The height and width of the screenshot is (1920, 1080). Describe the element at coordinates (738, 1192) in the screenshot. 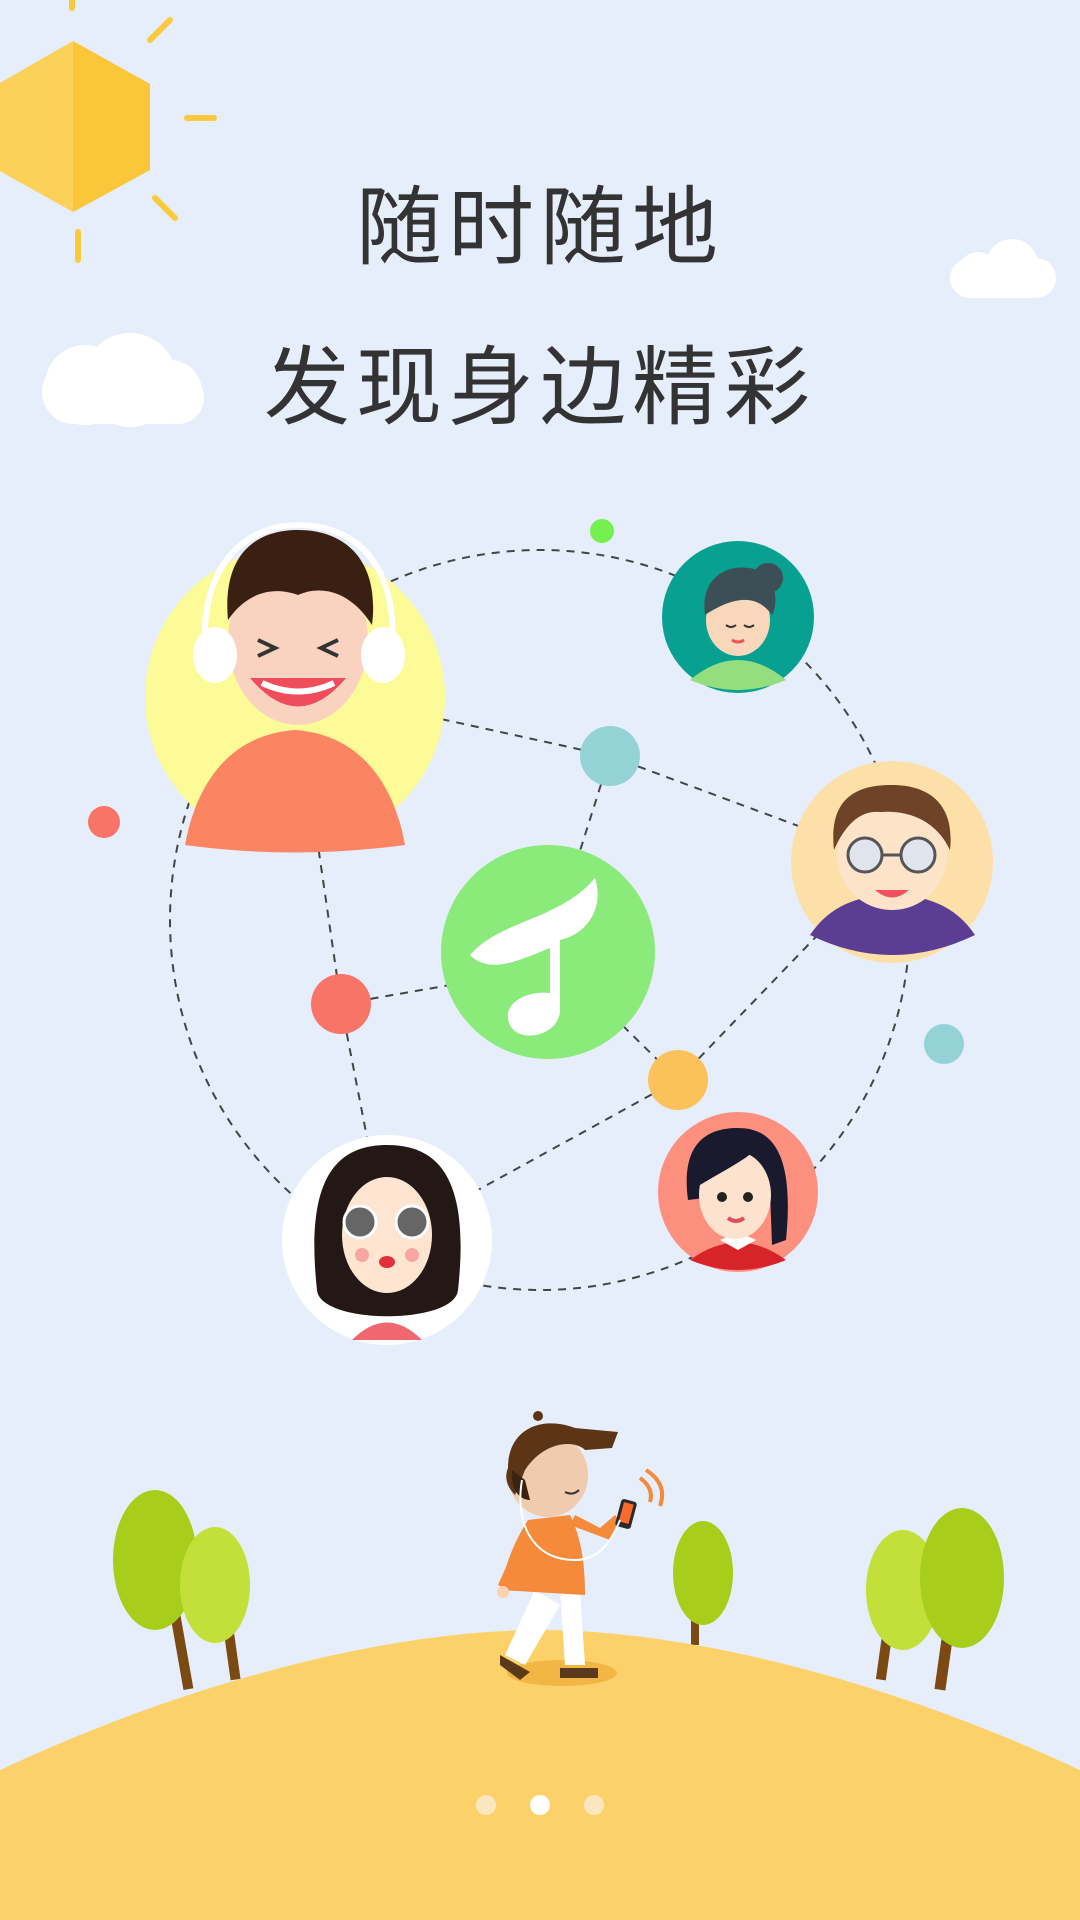

I see `avatar-girl-black-hair` at that location.